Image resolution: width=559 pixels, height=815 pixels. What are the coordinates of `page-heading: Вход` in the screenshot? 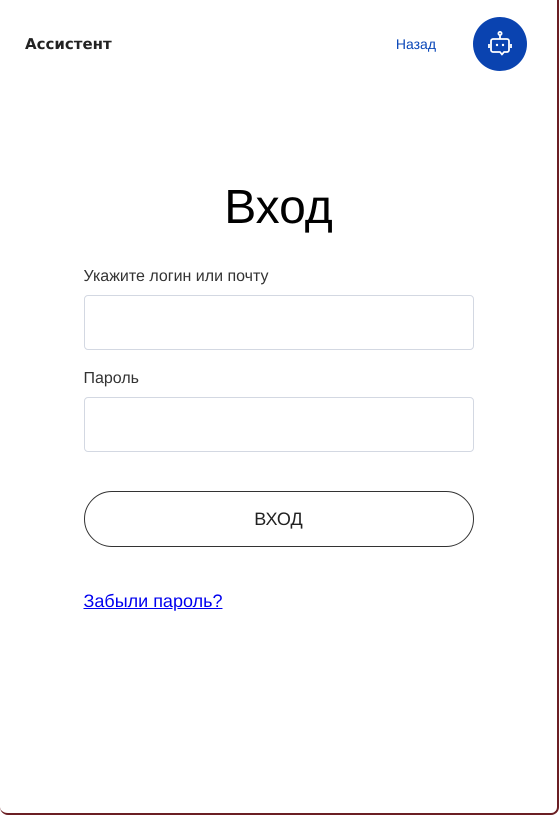 It's located at (278, 208).